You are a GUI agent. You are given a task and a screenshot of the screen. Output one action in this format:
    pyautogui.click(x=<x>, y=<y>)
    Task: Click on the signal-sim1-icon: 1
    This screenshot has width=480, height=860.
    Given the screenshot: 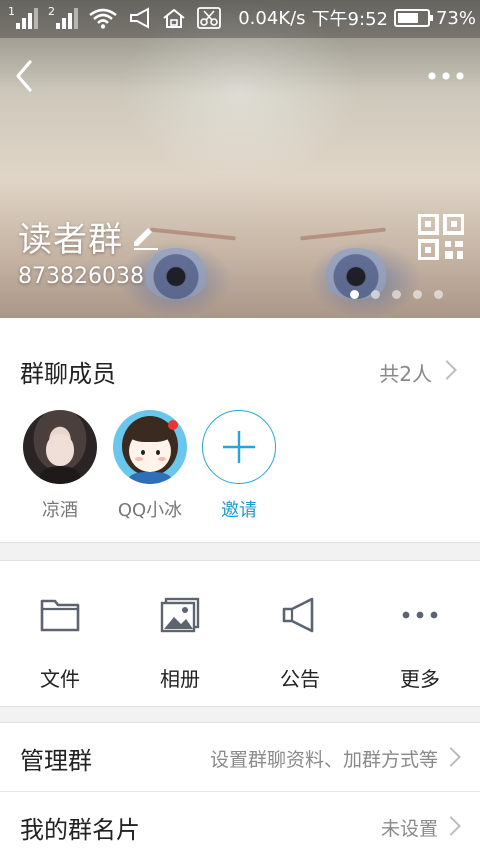 What is the action you would take?
    pyautogui.click(x=23, y=17)
    